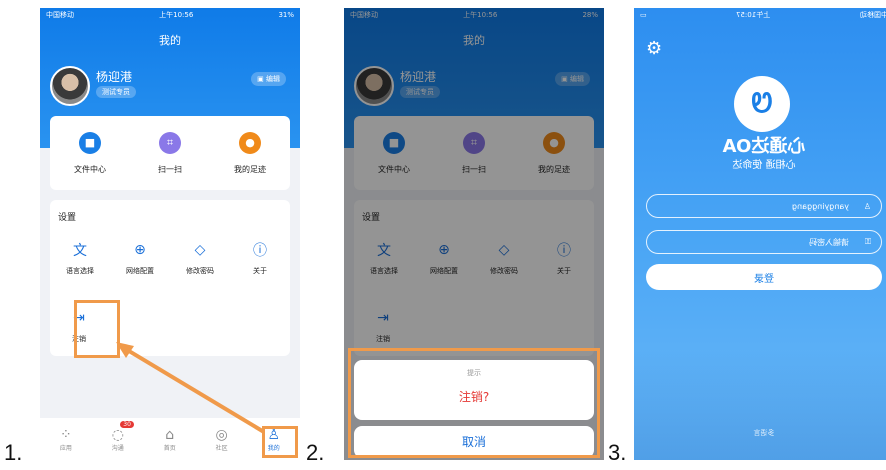 Image resolution: width=886 pixels, height=470 pixels. I want to click on tab-me-highlight, so click(280, 442).